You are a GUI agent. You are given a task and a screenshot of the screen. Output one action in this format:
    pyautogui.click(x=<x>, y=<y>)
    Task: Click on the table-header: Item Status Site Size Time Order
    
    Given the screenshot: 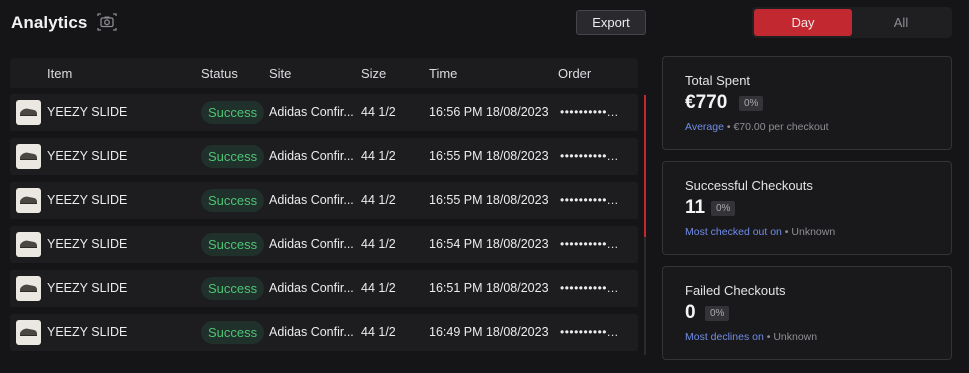 What is the action you would take?
    pyautogui.click(x=324, y=73)
    